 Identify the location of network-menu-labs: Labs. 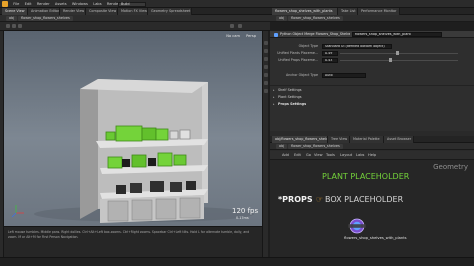
(360, 155).